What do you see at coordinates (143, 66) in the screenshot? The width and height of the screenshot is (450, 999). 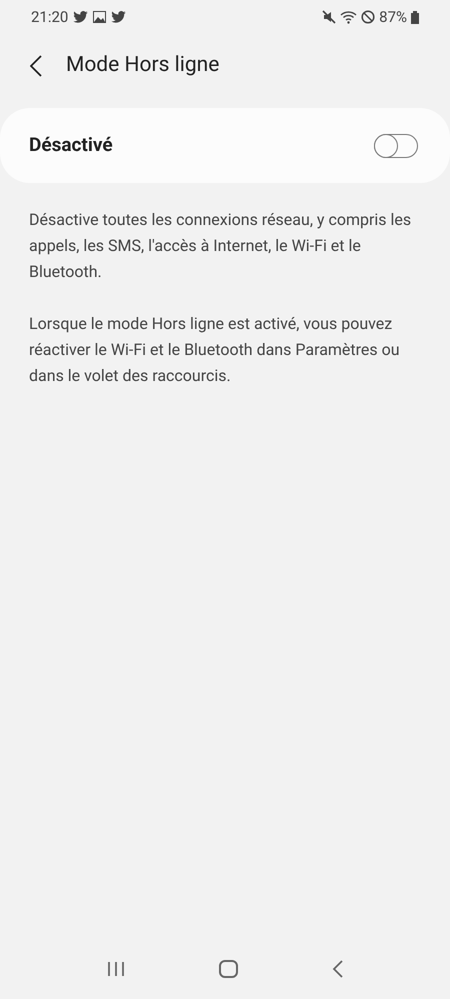 I see `page-title: Mode Hors ligne` at bounding box center [143, 66].